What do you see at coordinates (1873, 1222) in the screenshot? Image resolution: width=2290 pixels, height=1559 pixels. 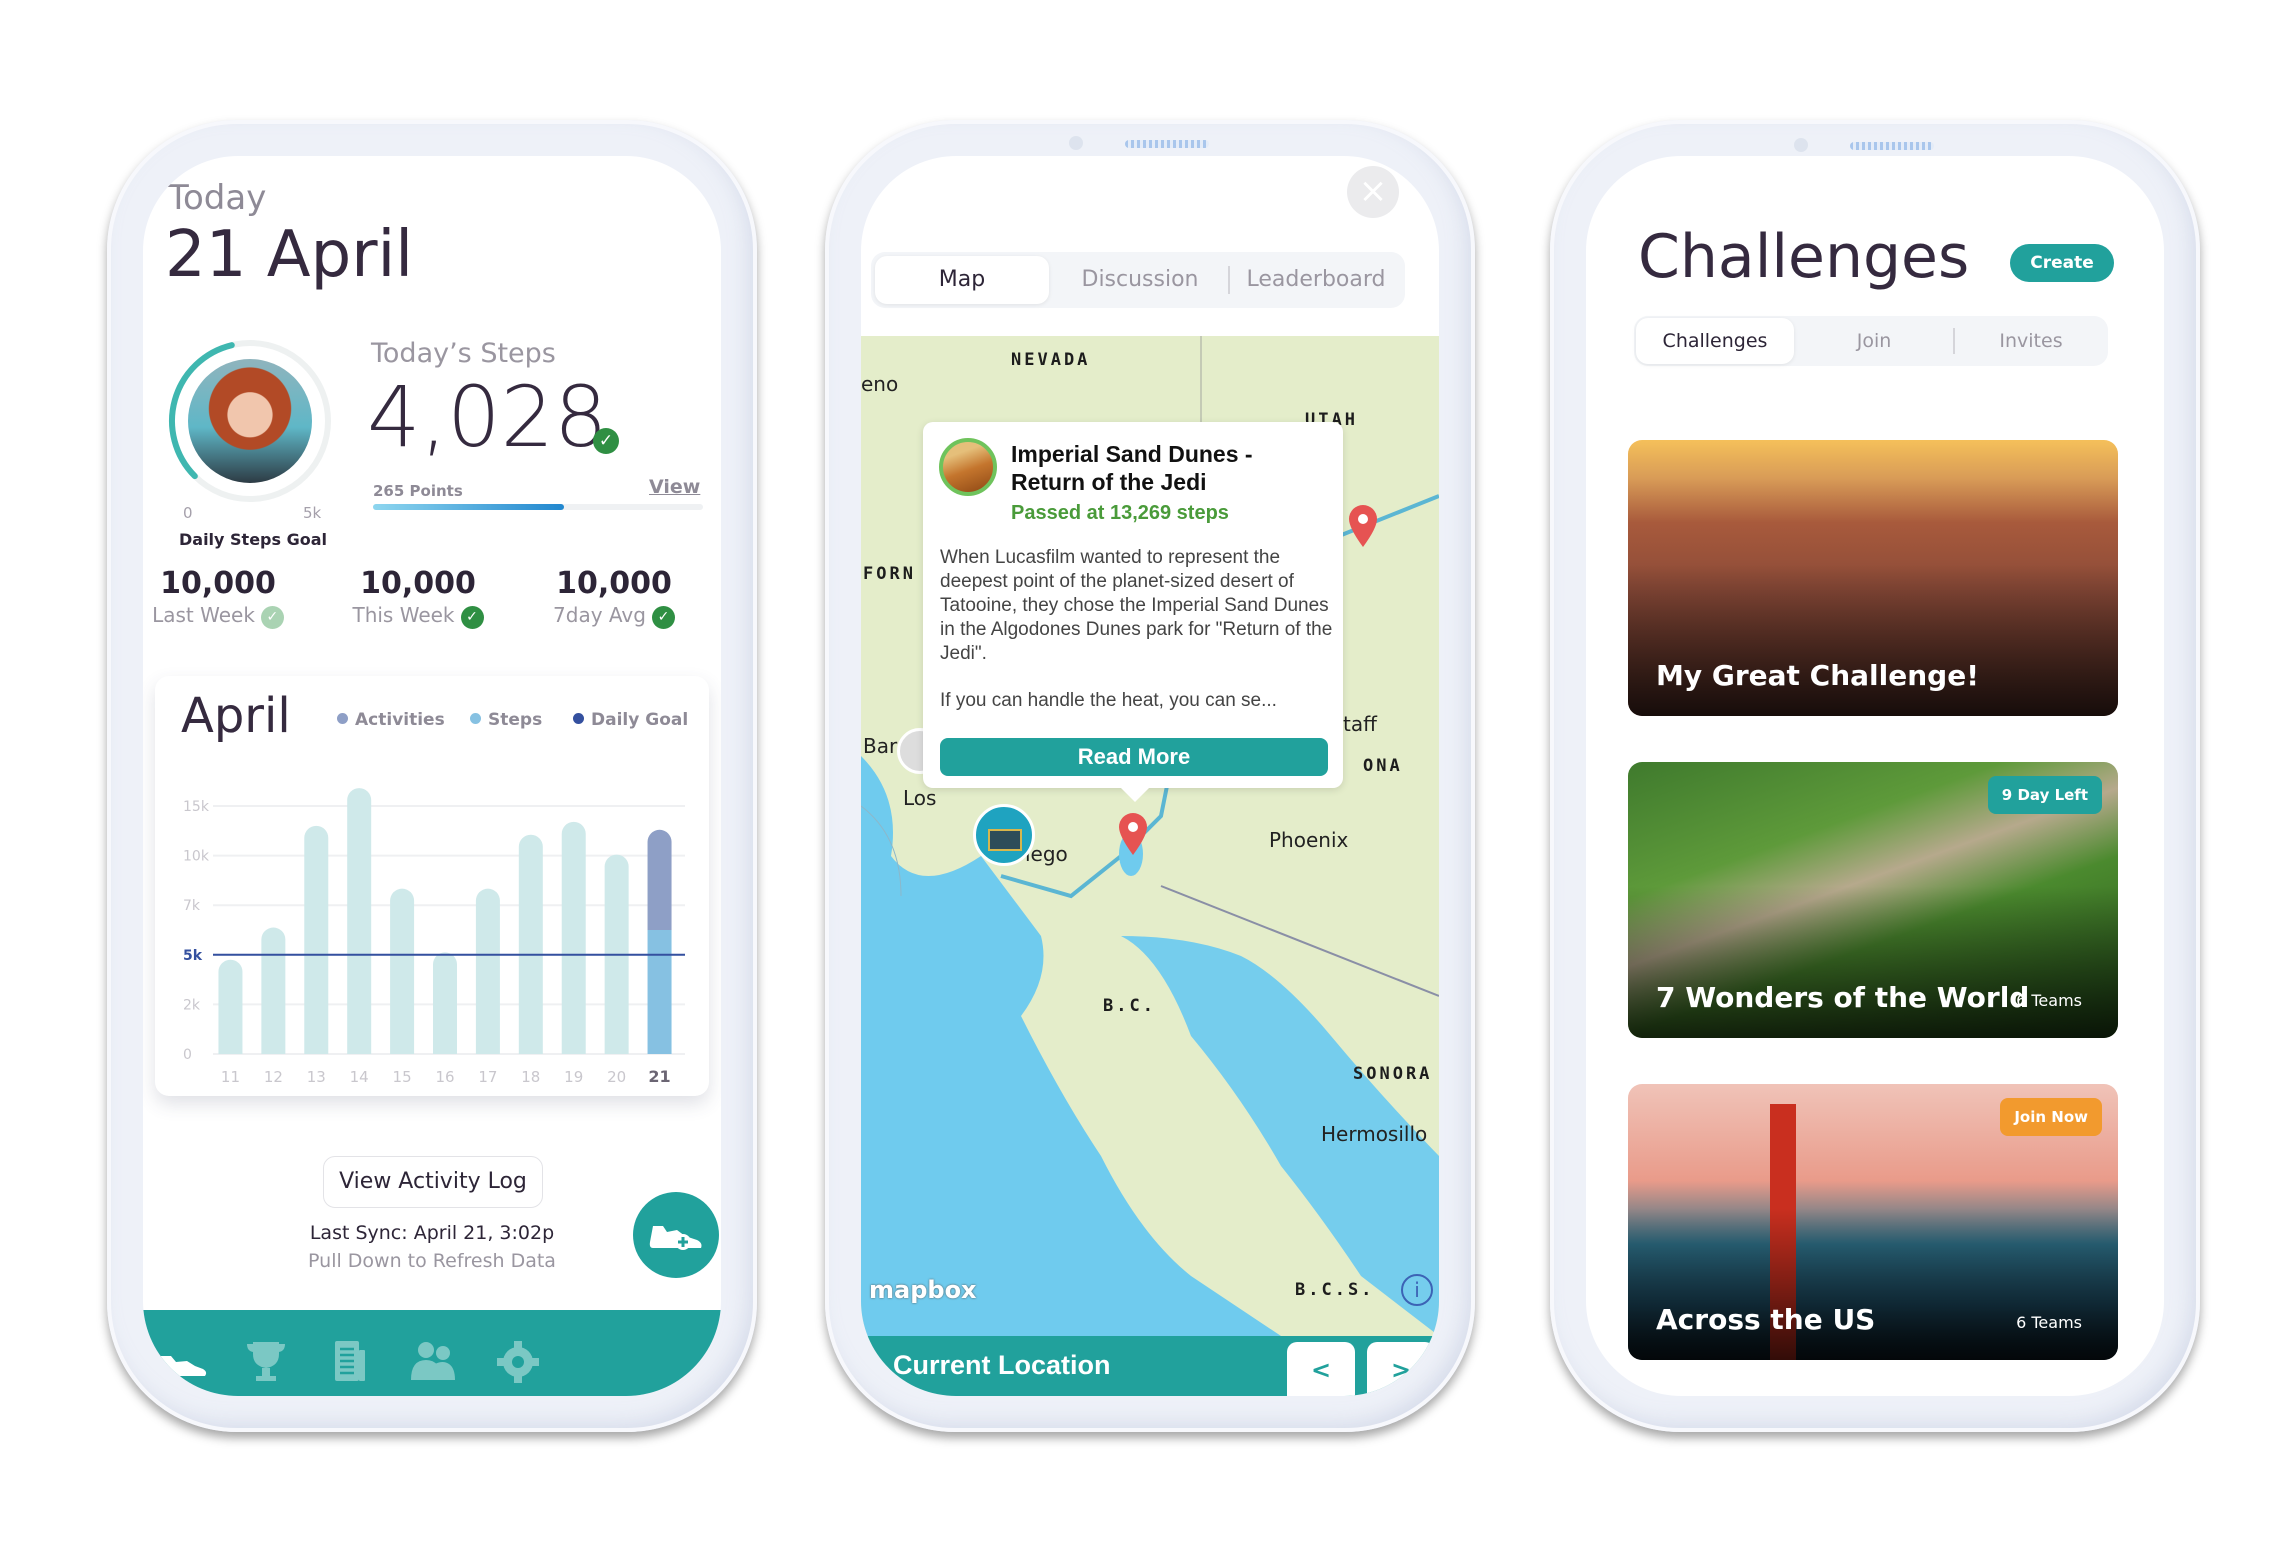 I see `challenge-card: Join Now Across the US 6 Teams` at bounding box center [1873, 1222].